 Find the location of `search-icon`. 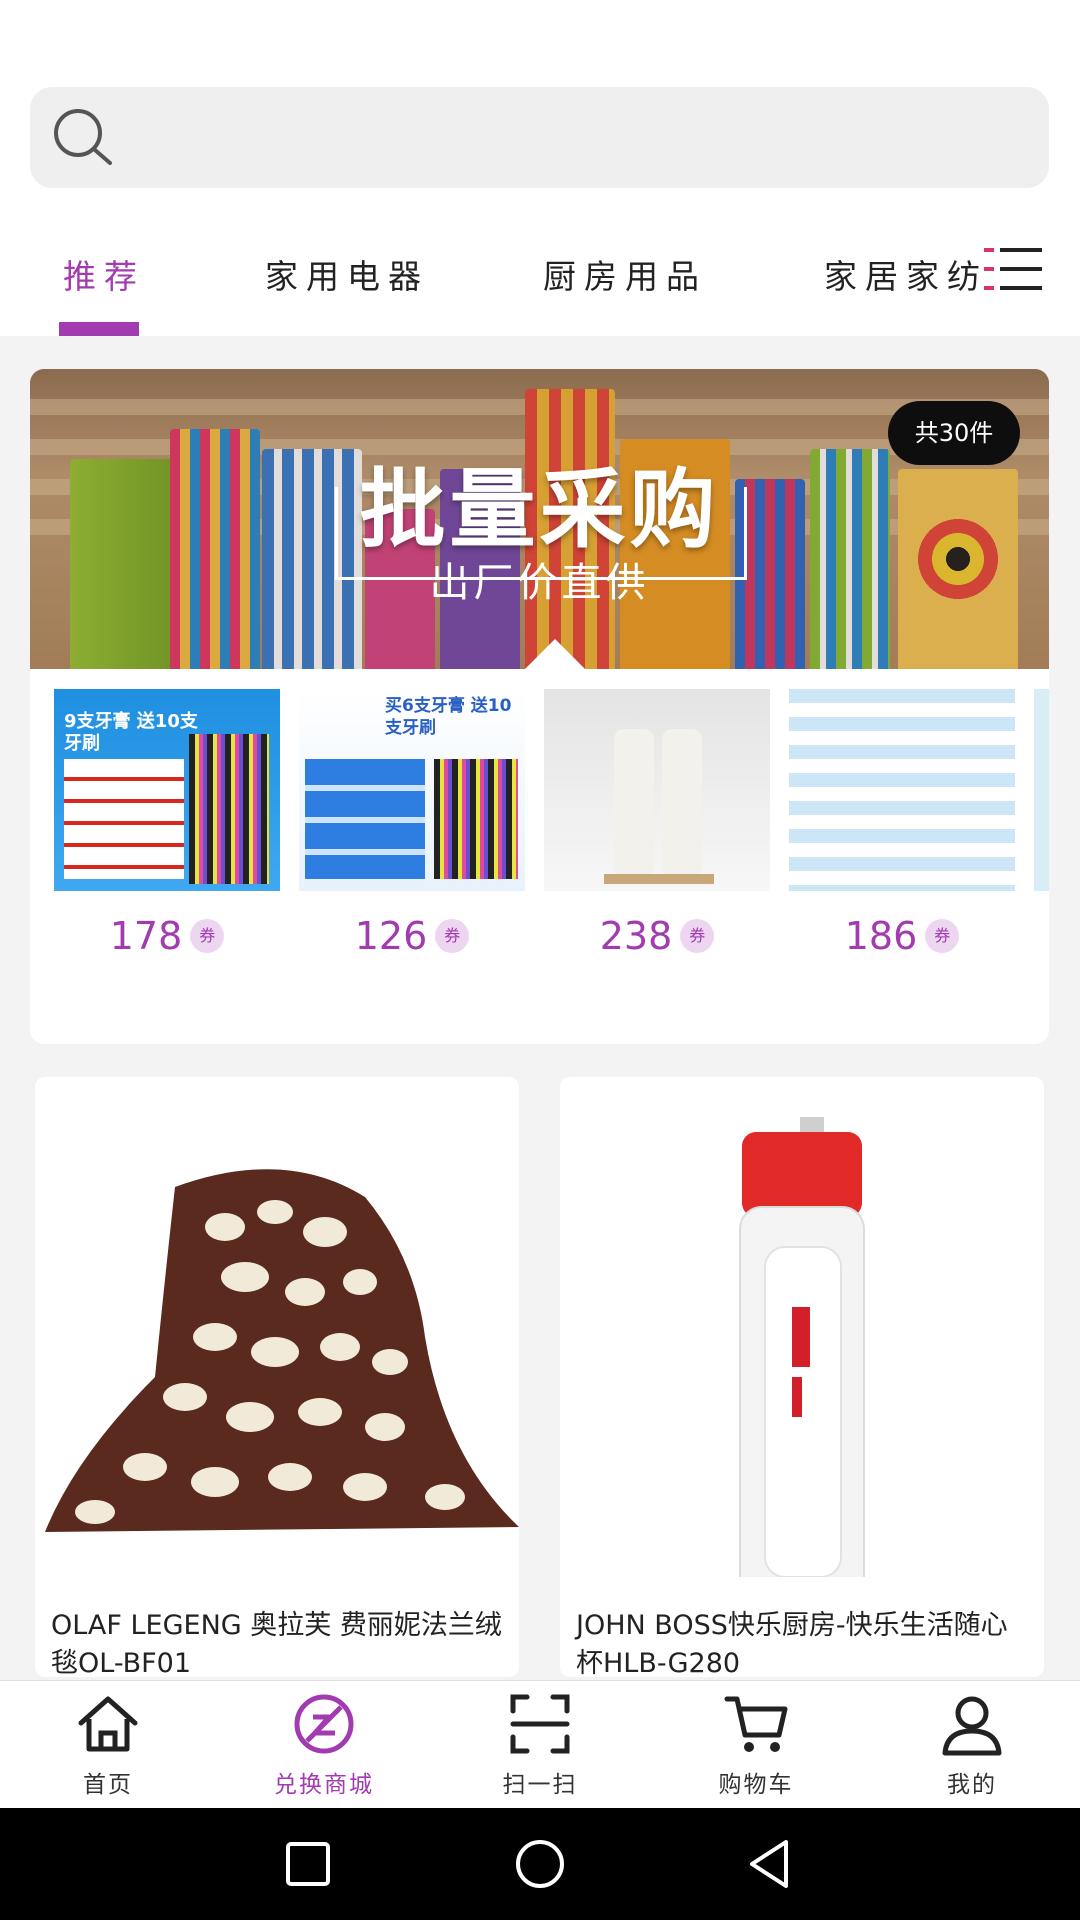

search-icon is located at coordinates (83, 137).